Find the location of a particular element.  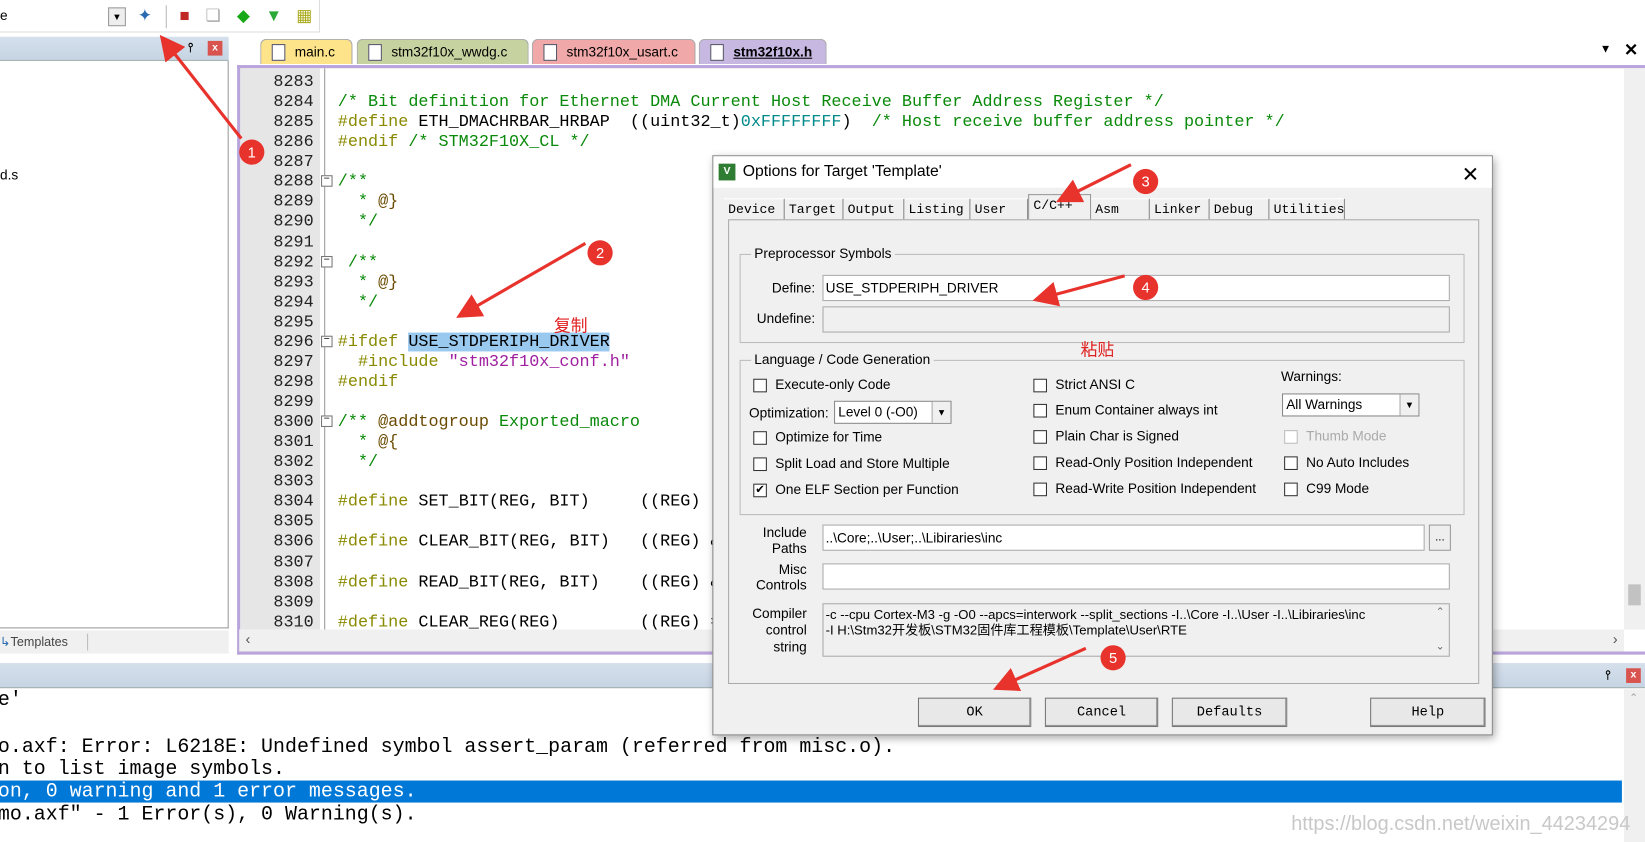

step-badge-5: 5 is located at coordinates (1113, 658).